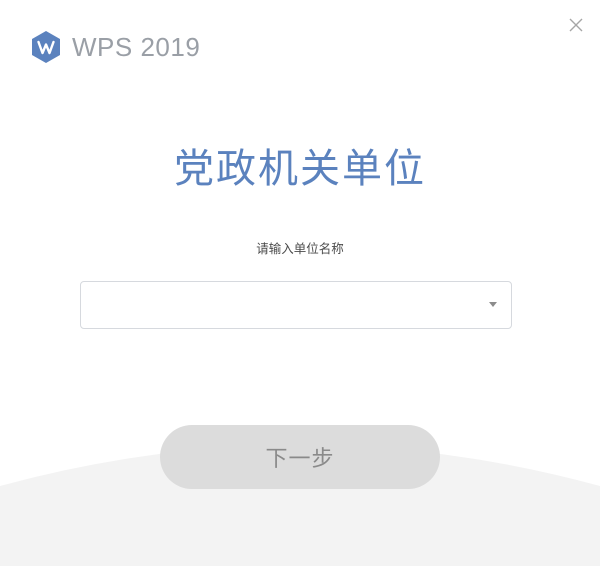 Image resolution: width=600 pixels, height=566 pixels. What do you see at coordinates (300, 169) in the screenshot?
I see `page-title: 党政机关单位` at bounding box center [300, 169].